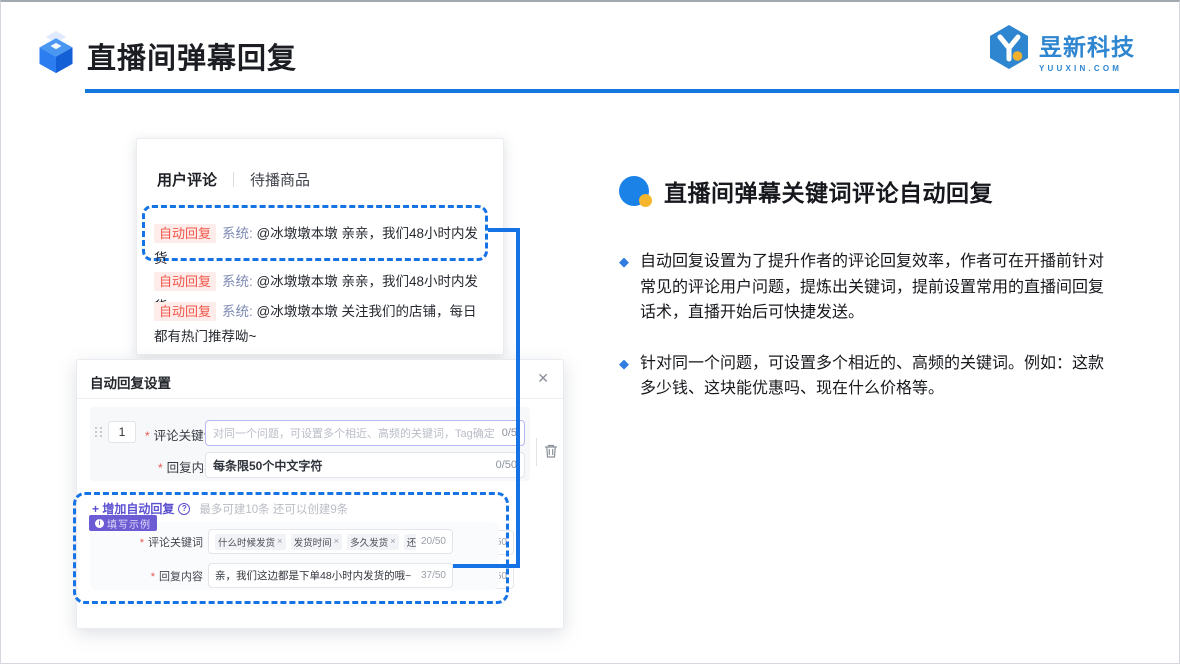 This screenshot has width=1180, height=664. I want to click on keyword-input: 对同一个问题，可设置多个相近、高频的关键词，Tag确定，最多5个 0/5, so click(365, 433).